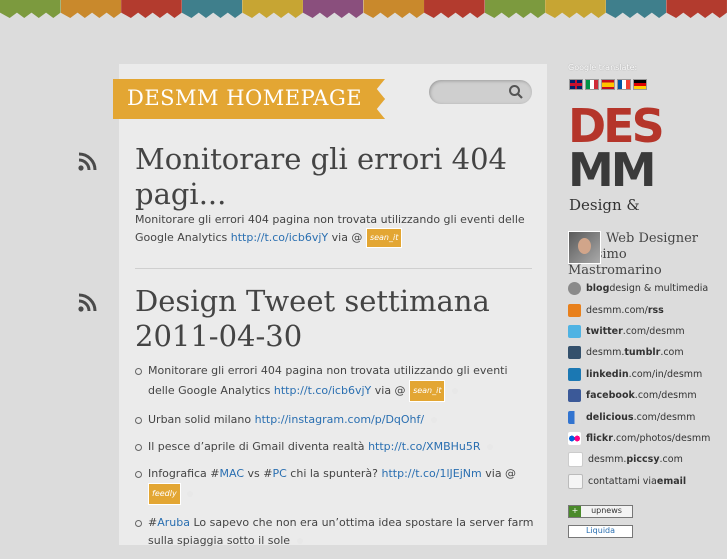 This screenshot has width=727, height=559. I want to click on search-input, so click(478, 92).